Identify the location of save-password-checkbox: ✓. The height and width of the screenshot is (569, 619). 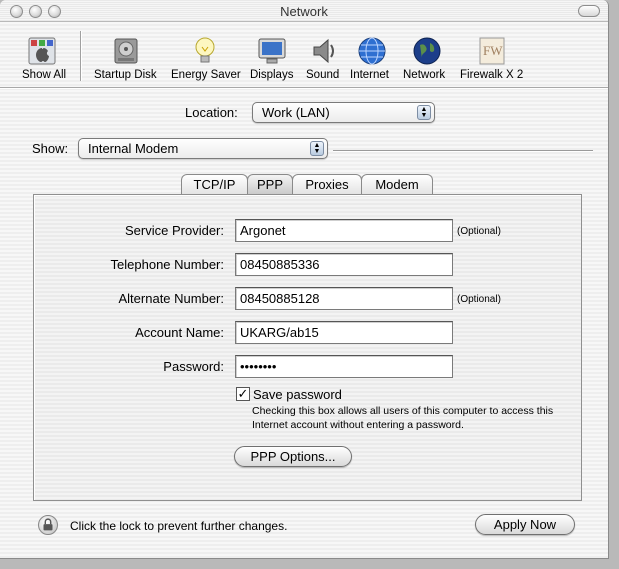
(243, 394).